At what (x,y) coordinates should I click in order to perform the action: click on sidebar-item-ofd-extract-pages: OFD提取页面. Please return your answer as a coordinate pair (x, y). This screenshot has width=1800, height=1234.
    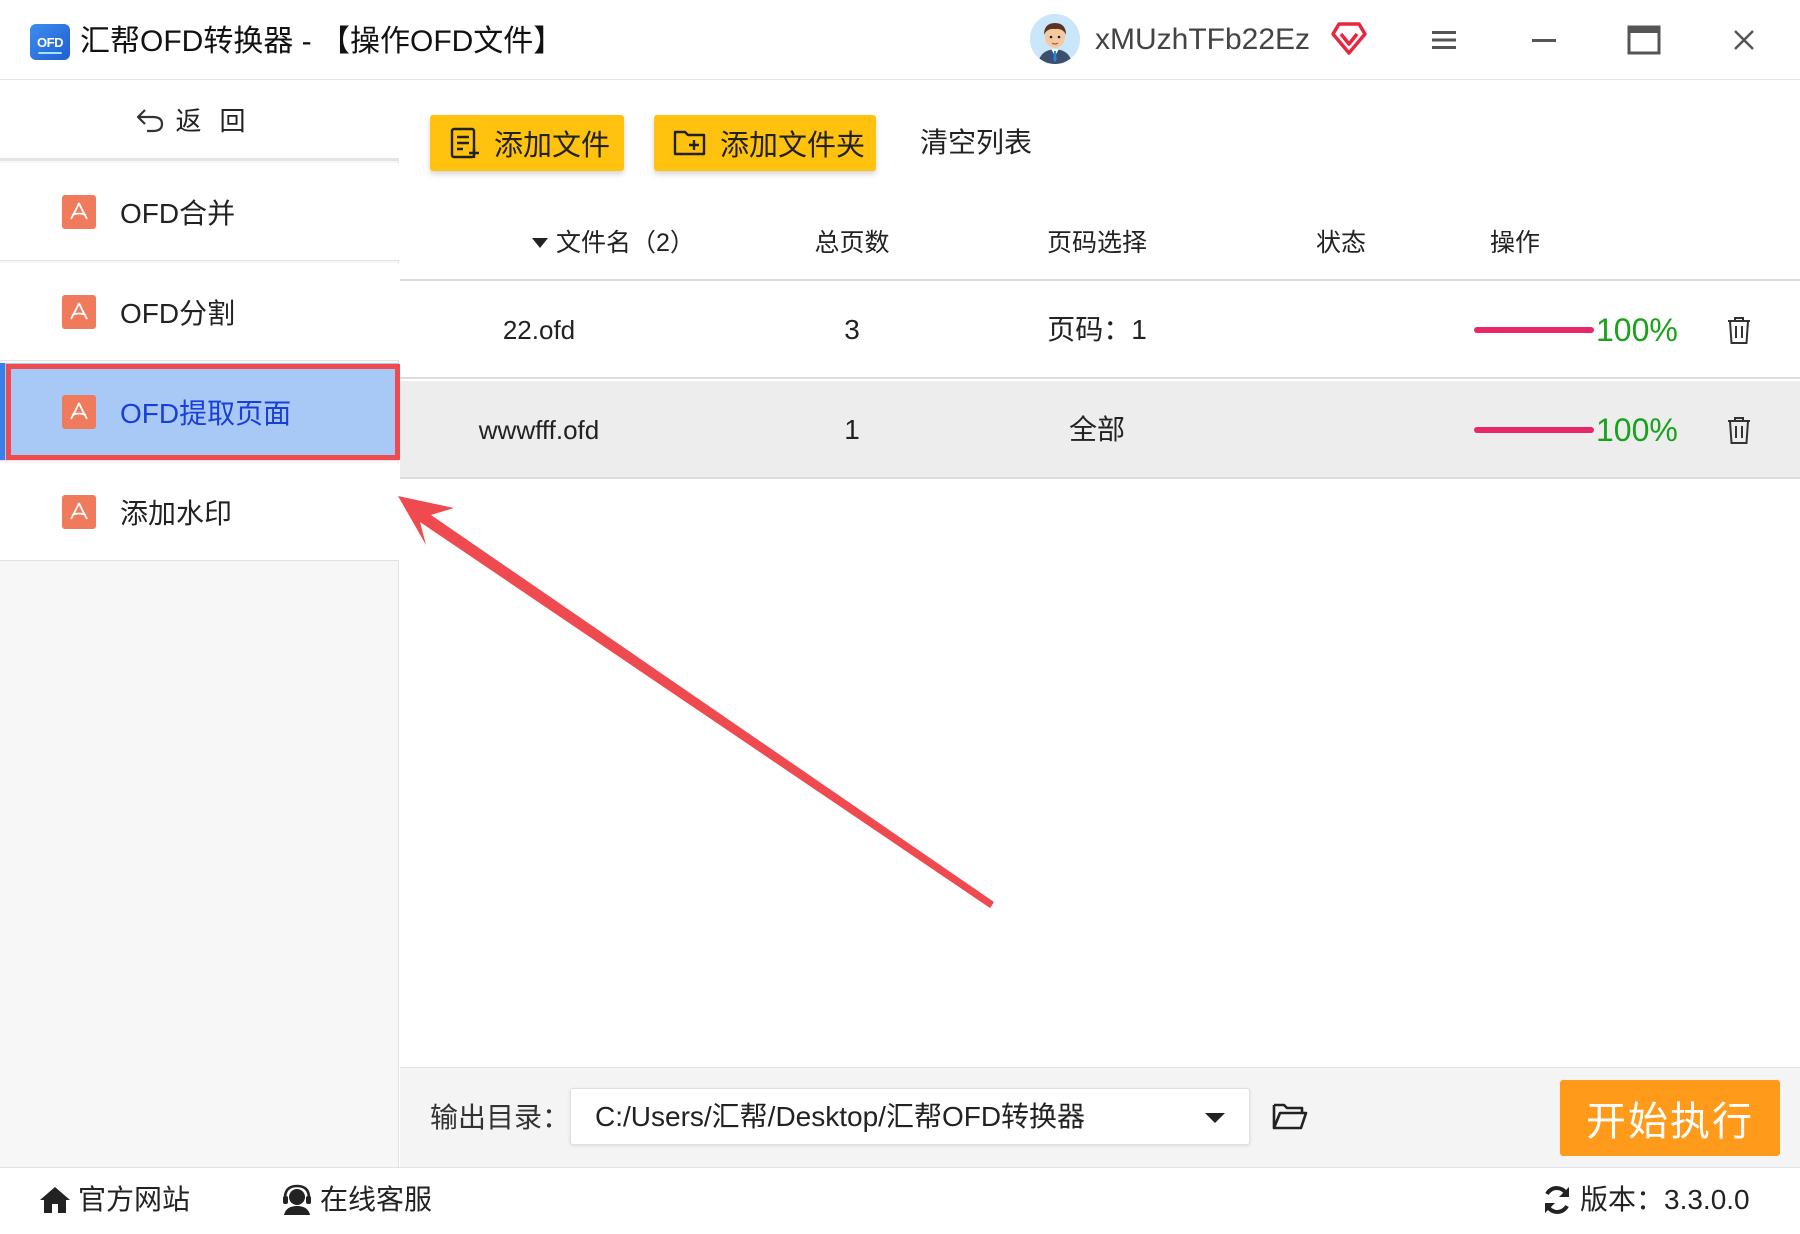
    Looking at the image, I should click on (199, 412).